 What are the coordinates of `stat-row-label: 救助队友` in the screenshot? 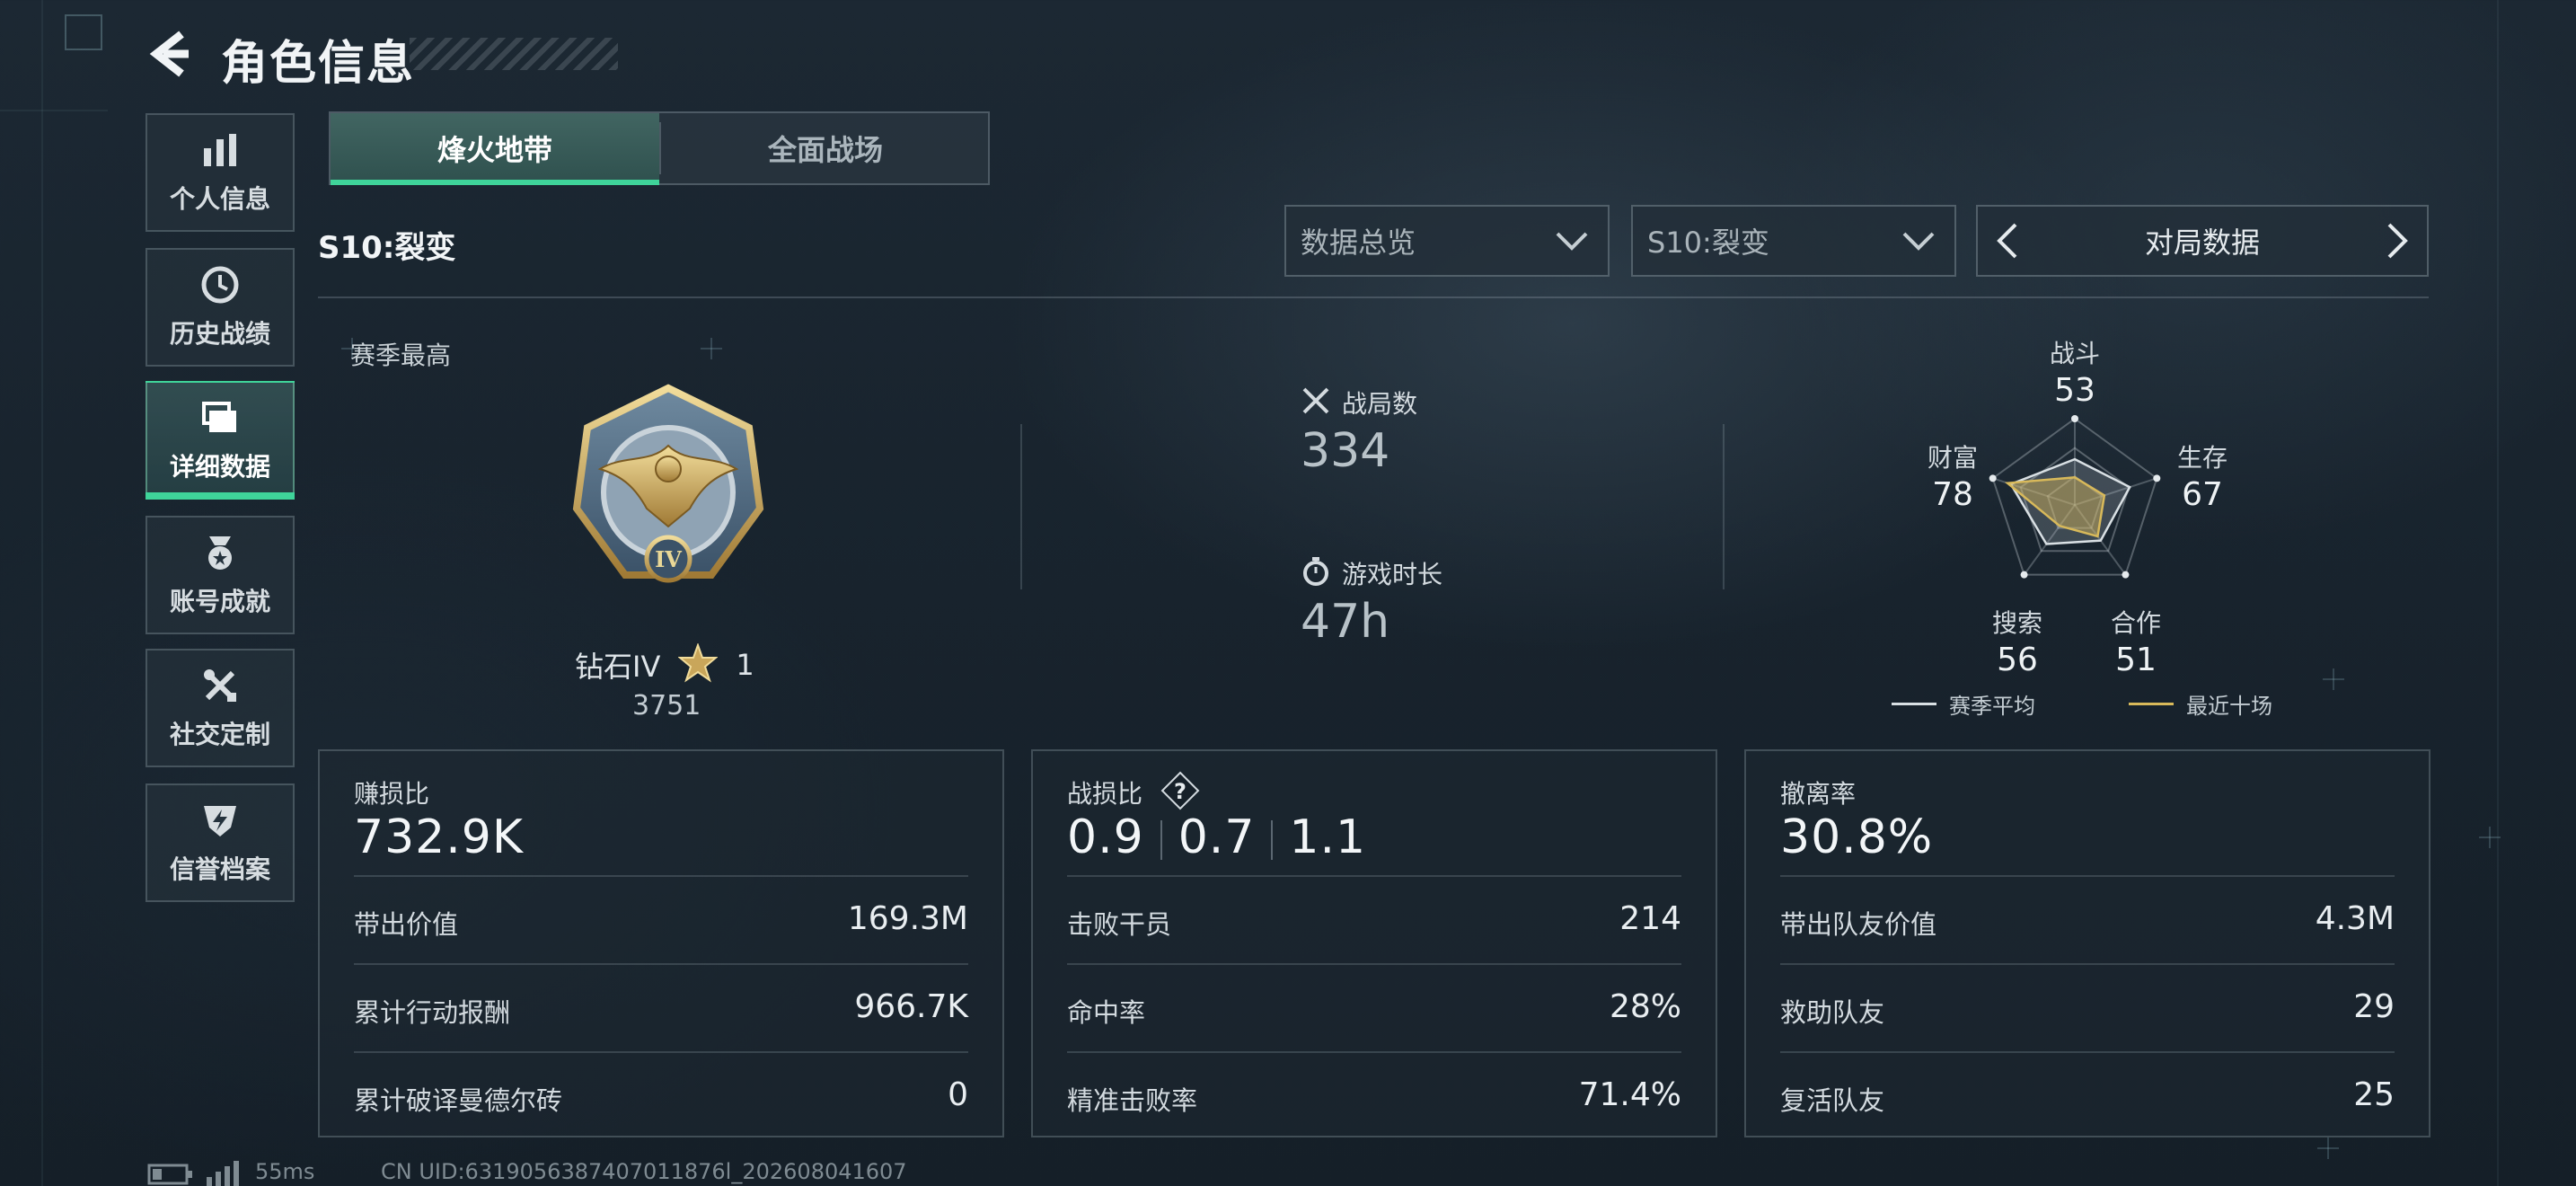 It's located at (1832, 1013).